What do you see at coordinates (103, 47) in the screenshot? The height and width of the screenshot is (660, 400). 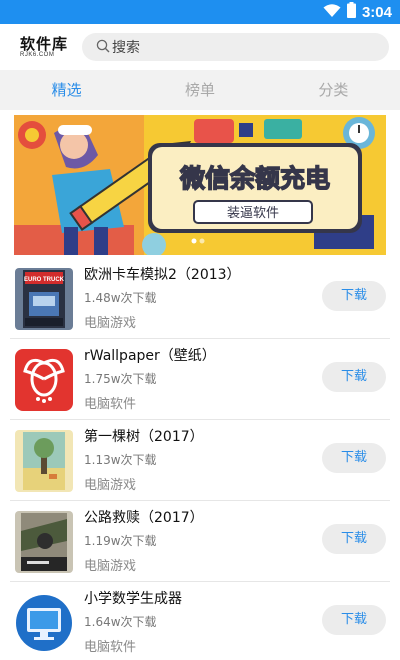 I see `search-icon` at bounding box center [103, 47].